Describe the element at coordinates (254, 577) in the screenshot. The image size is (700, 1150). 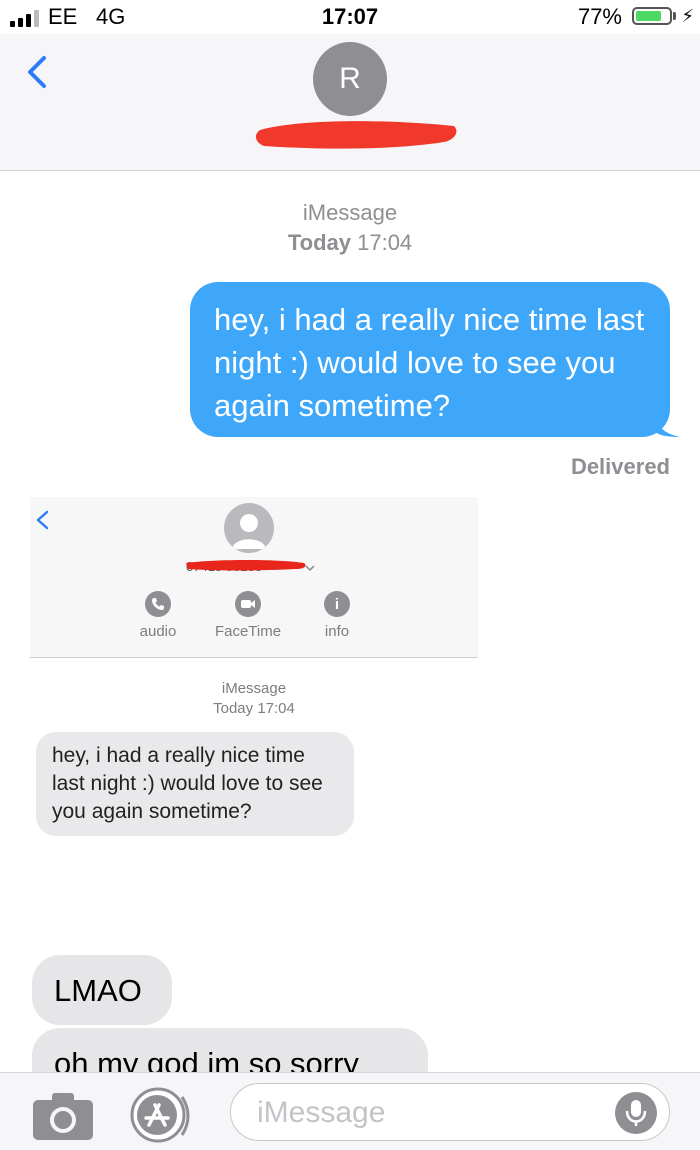
I see `shared-screenshot-header: 07415 00136 audio FaceTime i info` at that location.